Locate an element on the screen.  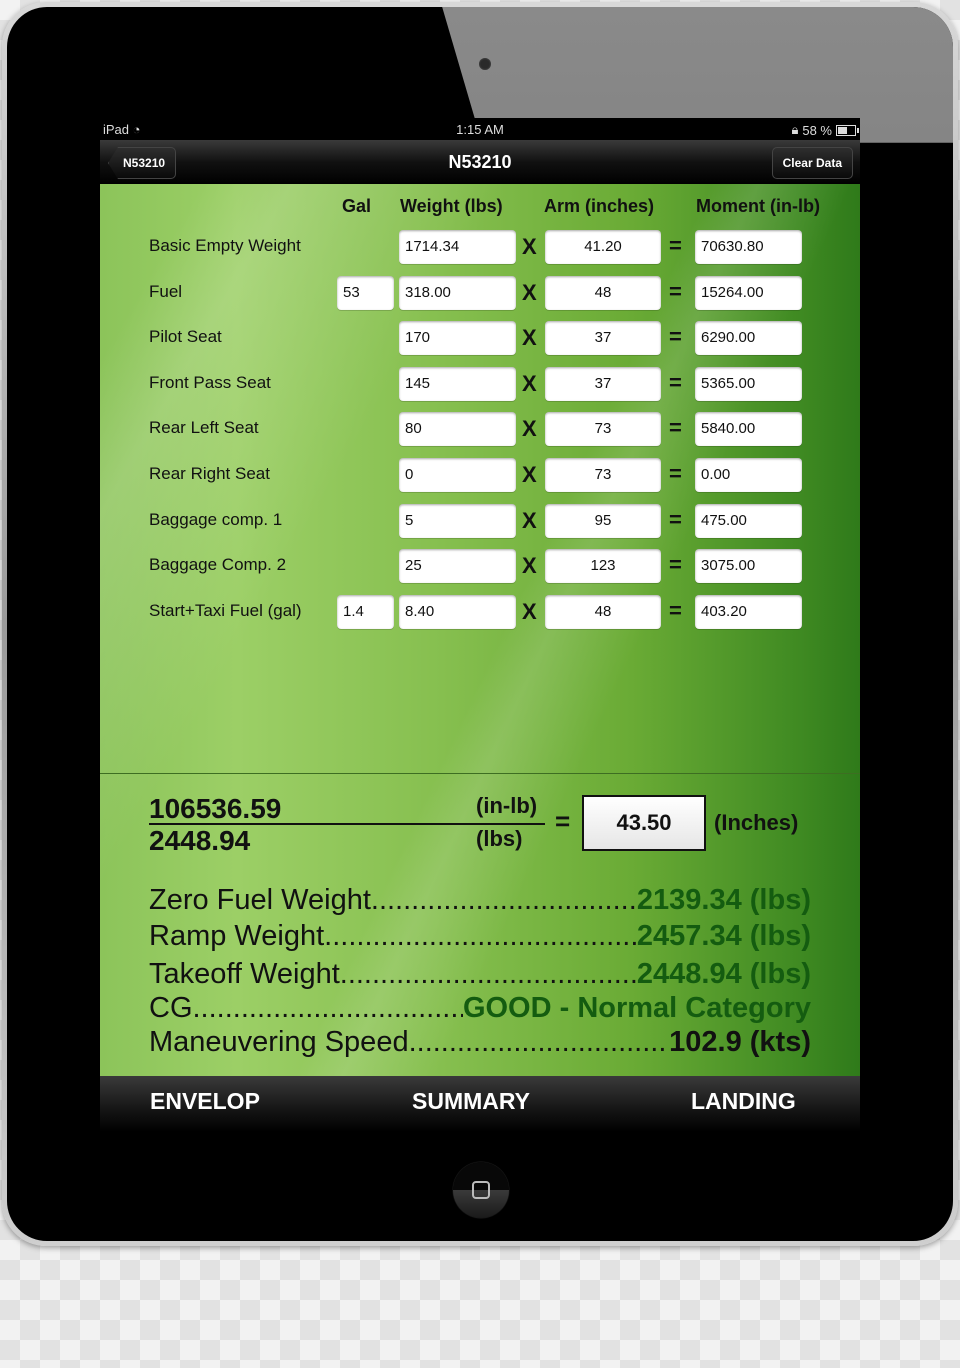
column-header-weight: Weight (lbs) is located at coordinates (451, 206).